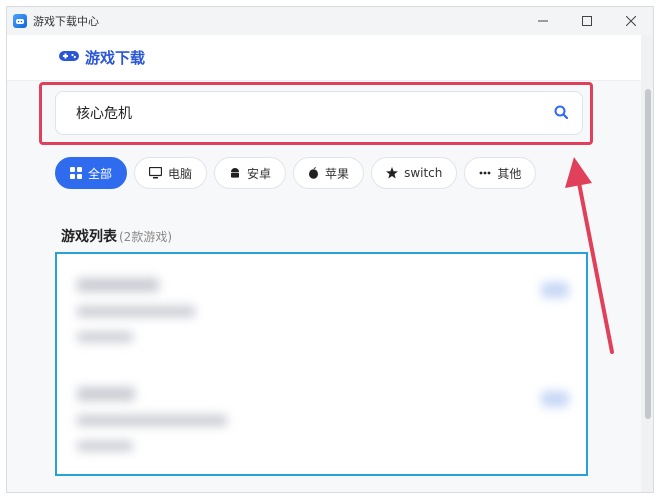 The height and width of the screenshot is (497, 660). What do you see at coordinates (423, 173) in the screenshot?
I see `filter-label: switch` at bounding box center [423, 173].